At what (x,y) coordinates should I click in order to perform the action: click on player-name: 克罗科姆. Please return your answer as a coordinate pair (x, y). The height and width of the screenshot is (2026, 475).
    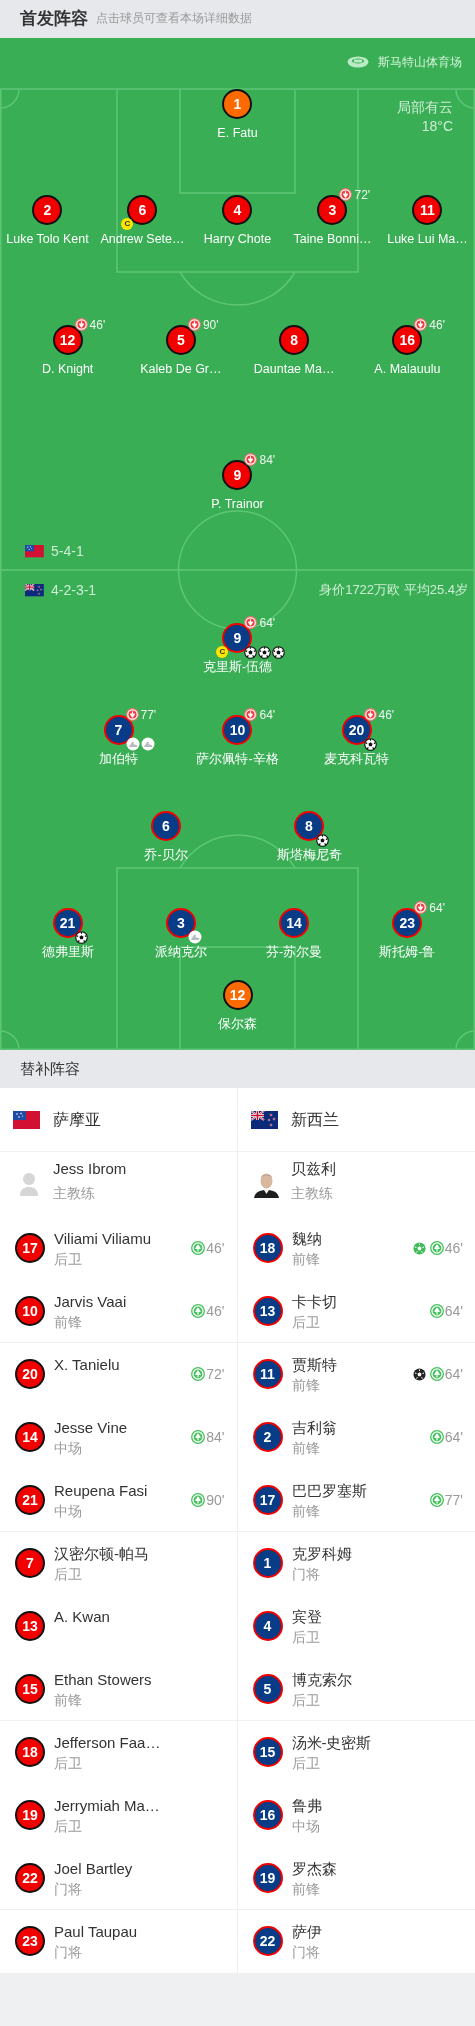
    Looking at the image, I should click on (322, 1554).